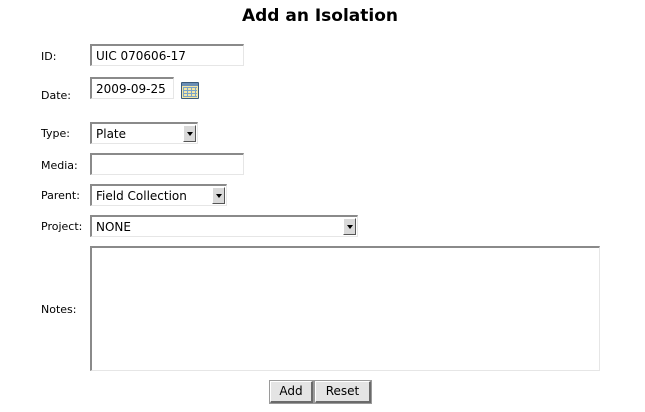 This screenshot has height=412, width=645. Describe the element at coordinates (167, 164) in the screenshot. I see `media-input` at that location.